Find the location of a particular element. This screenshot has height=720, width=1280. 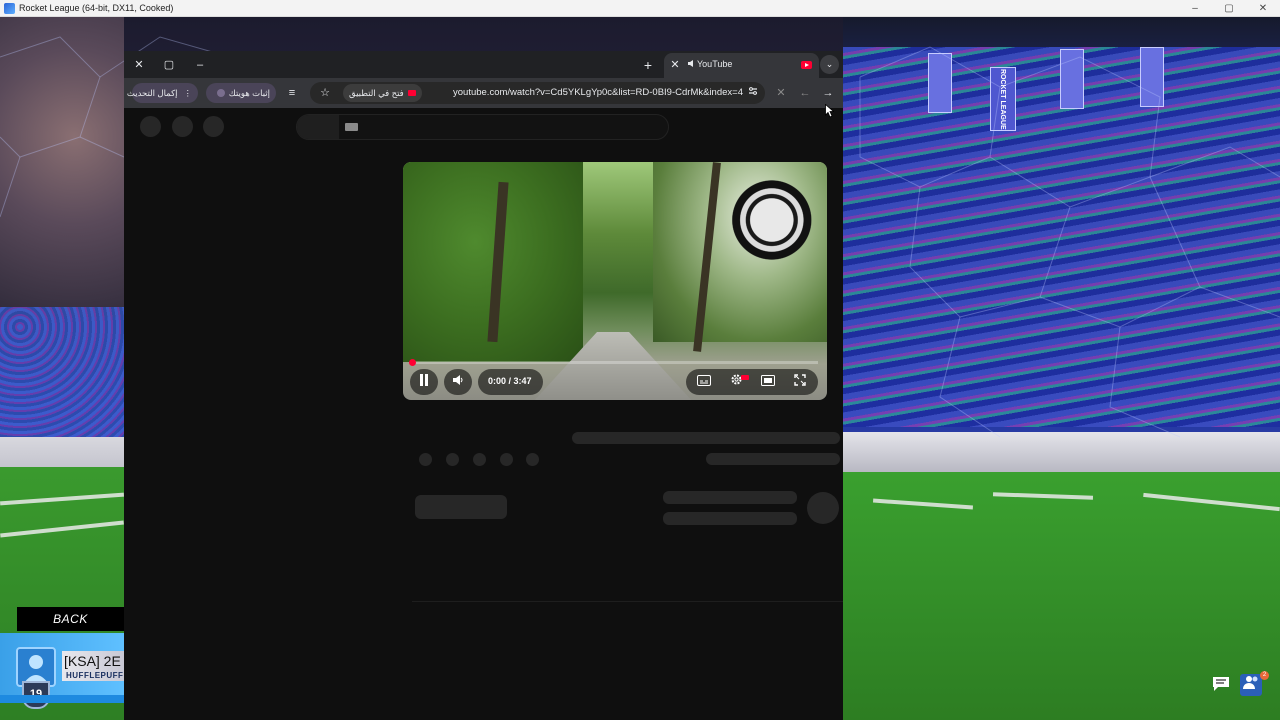

skeleton-avatar is located at coordinates (823, 508).